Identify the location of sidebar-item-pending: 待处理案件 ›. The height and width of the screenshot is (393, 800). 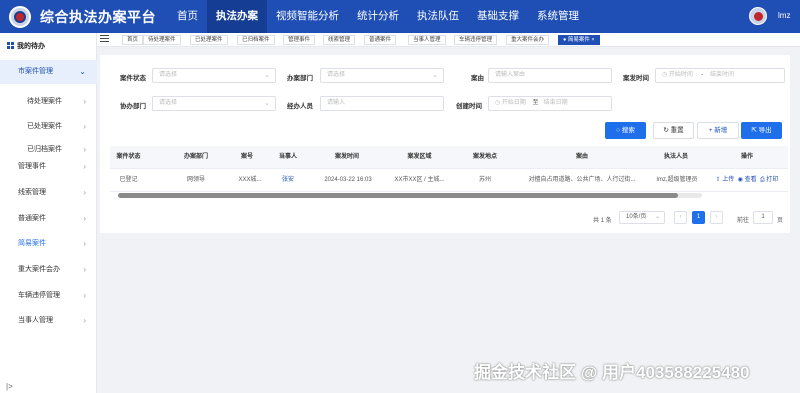
(48, 102).